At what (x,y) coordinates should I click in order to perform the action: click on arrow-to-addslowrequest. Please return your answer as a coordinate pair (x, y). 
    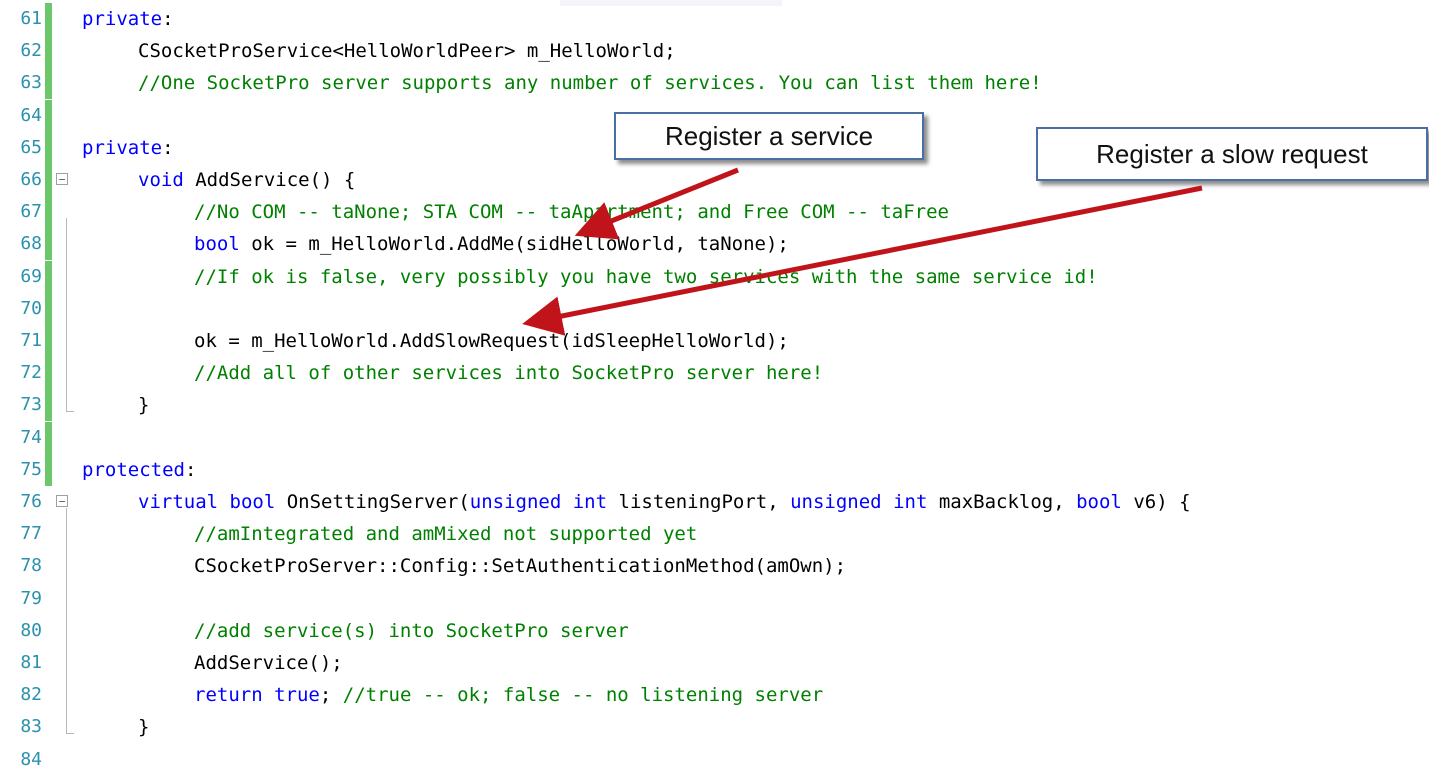
    Looking at the image, I should click on (862, 260).